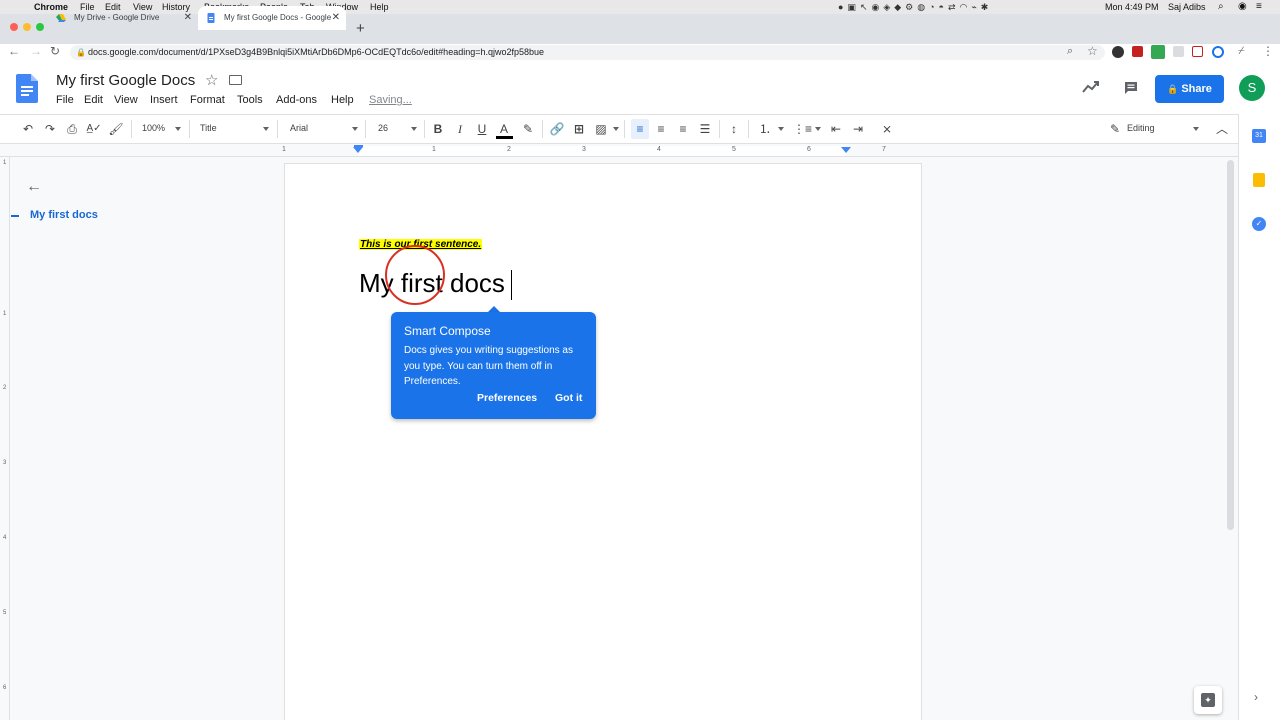  What do you see at coordinates (235, 80) in the screenshot?
I see `move-folder-icon` at bounding box center [235, 80].